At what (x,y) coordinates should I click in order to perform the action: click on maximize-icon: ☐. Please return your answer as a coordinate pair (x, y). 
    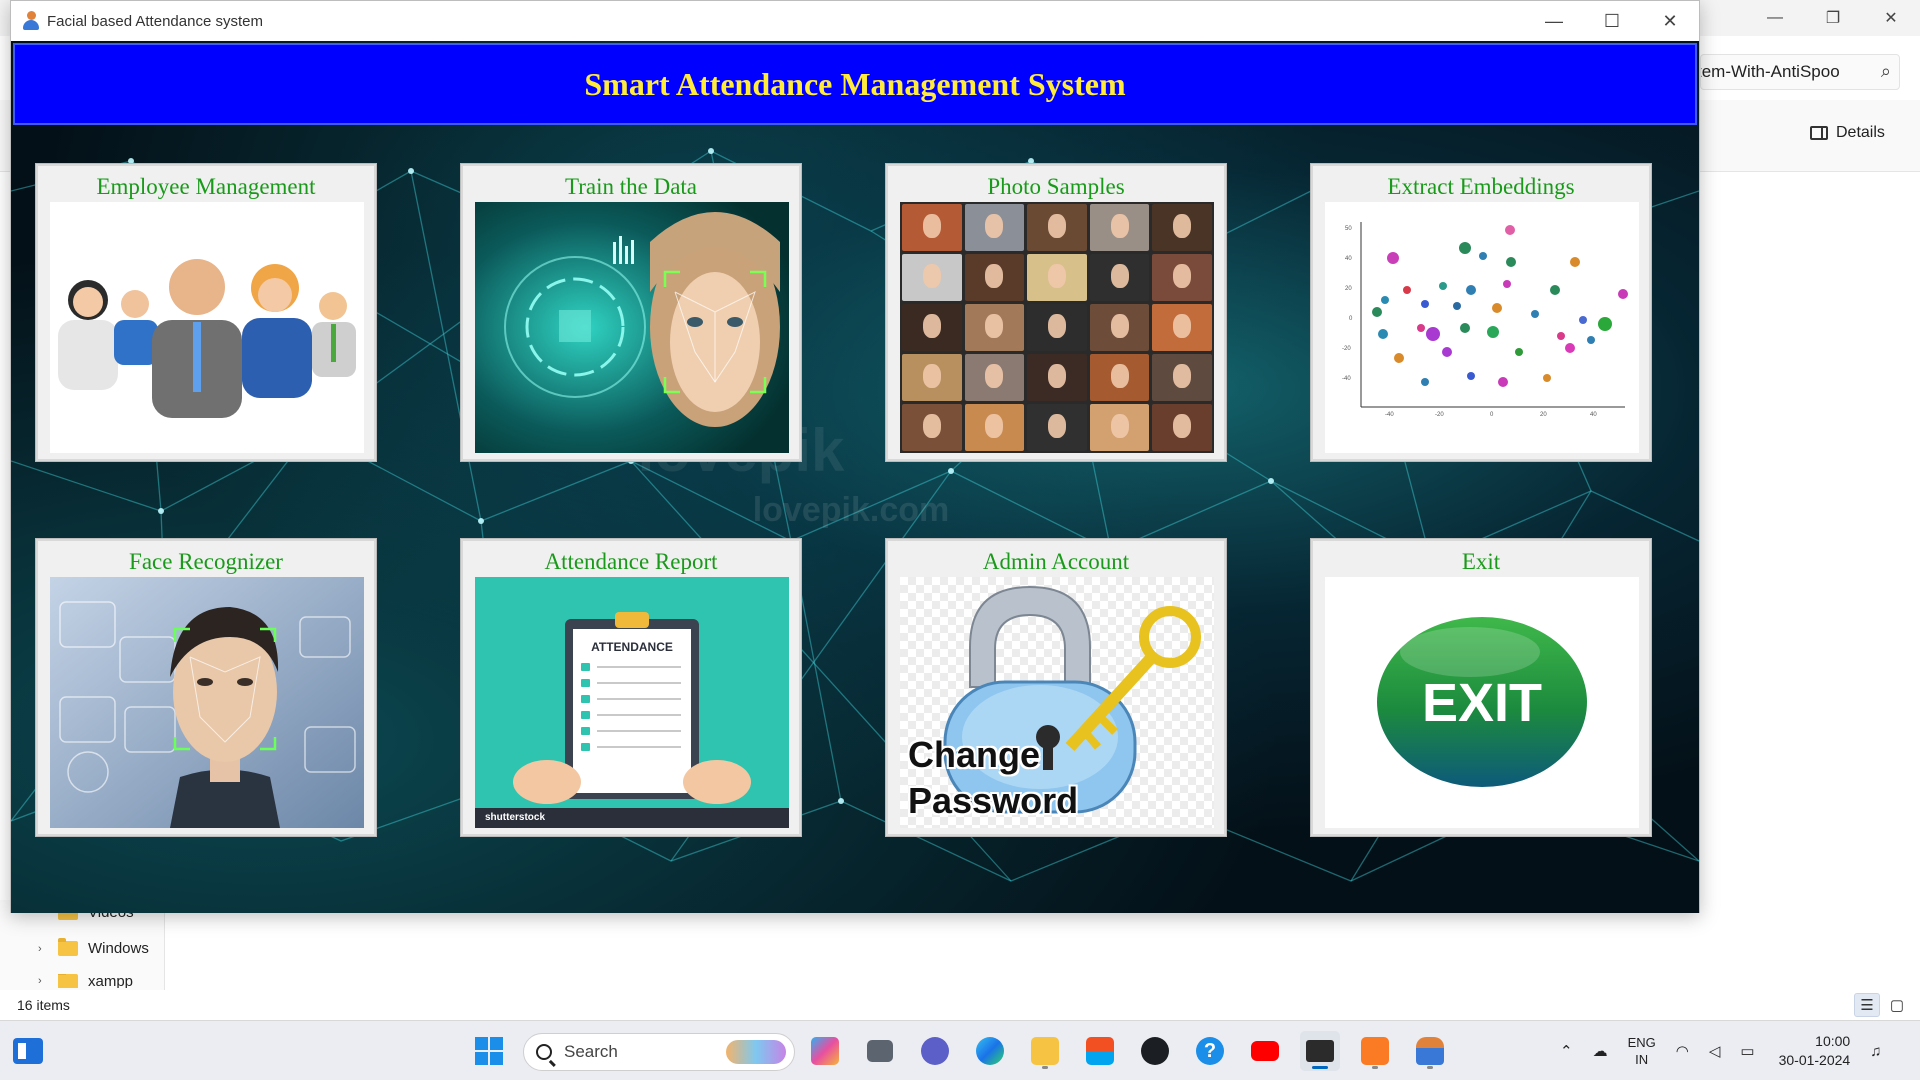
    Looking at the image, I should click on (1612, 21).